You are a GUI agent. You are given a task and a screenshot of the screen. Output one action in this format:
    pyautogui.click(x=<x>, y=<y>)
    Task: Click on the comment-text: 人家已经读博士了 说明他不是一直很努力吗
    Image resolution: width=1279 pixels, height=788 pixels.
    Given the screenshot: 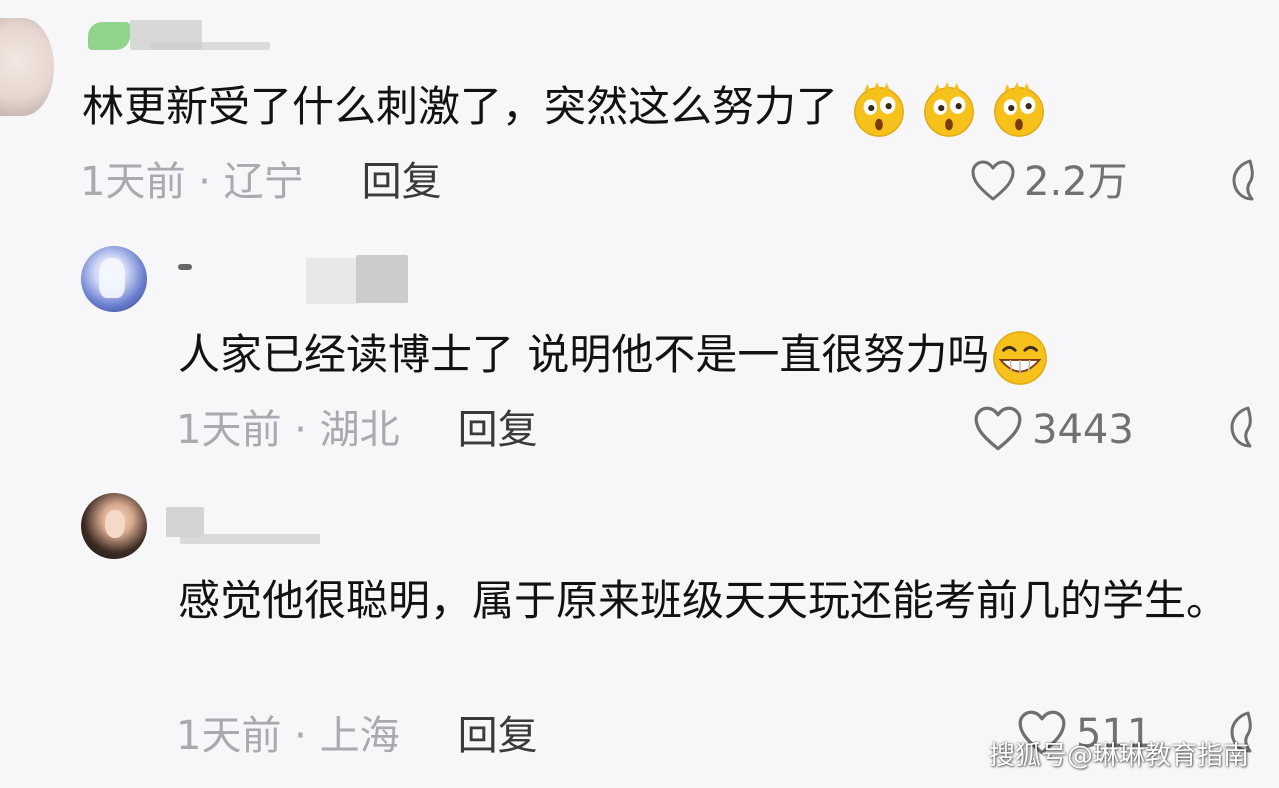 What is the action you would take?
    pyautogui.click(x=613, y=357)
    